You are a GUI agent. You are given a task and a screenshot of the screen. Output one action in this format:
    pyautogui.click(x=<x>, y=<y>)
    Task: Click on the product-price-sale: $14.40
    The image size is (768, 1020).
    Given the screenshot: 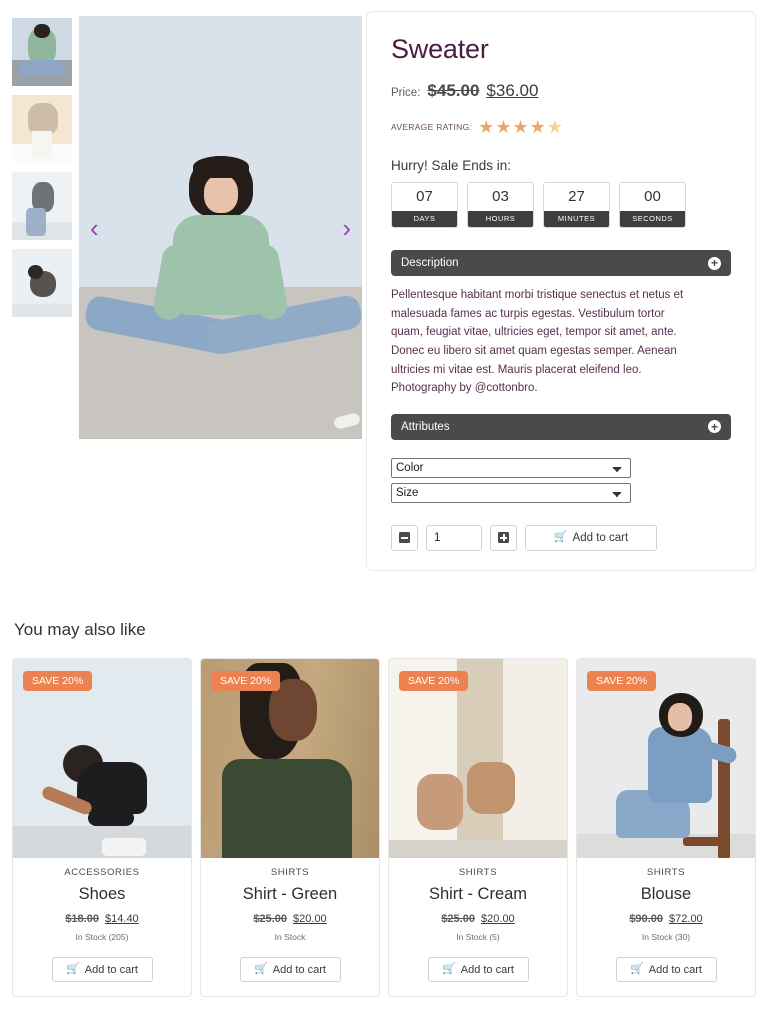 What is the action you would take?
    pyautogui.click(x=122, y=919)
    